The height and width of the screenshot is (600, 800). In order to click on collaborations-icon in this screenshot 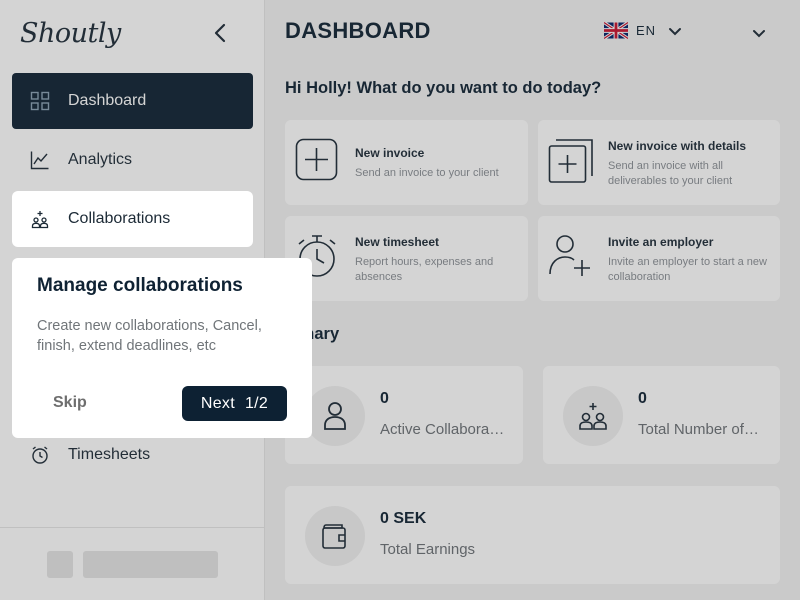, I will do `click(40, 219)`.